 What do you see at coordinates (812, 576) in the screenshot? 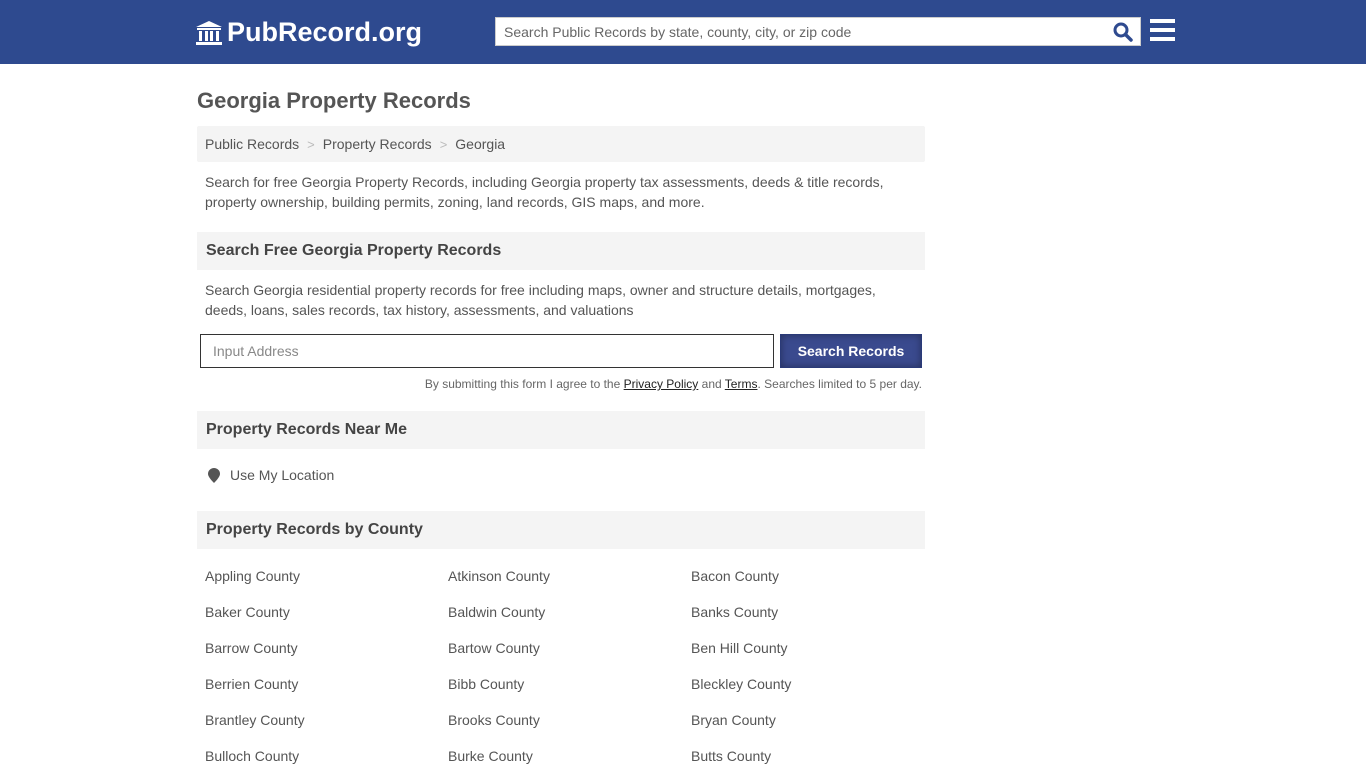
I see `county-link: Bacon County` at bounding box center [812, 576].